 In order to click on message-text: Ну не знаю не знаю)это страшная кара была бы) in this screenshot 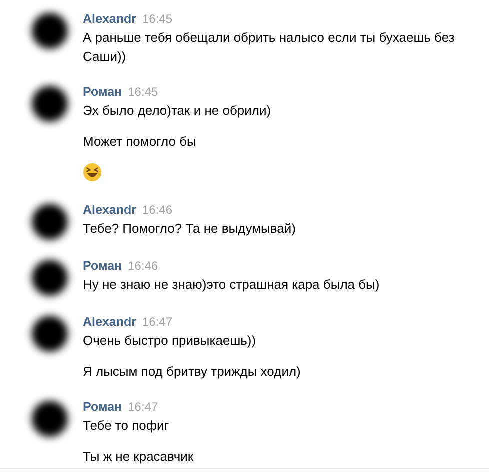, I will do `click(232, 285)`.